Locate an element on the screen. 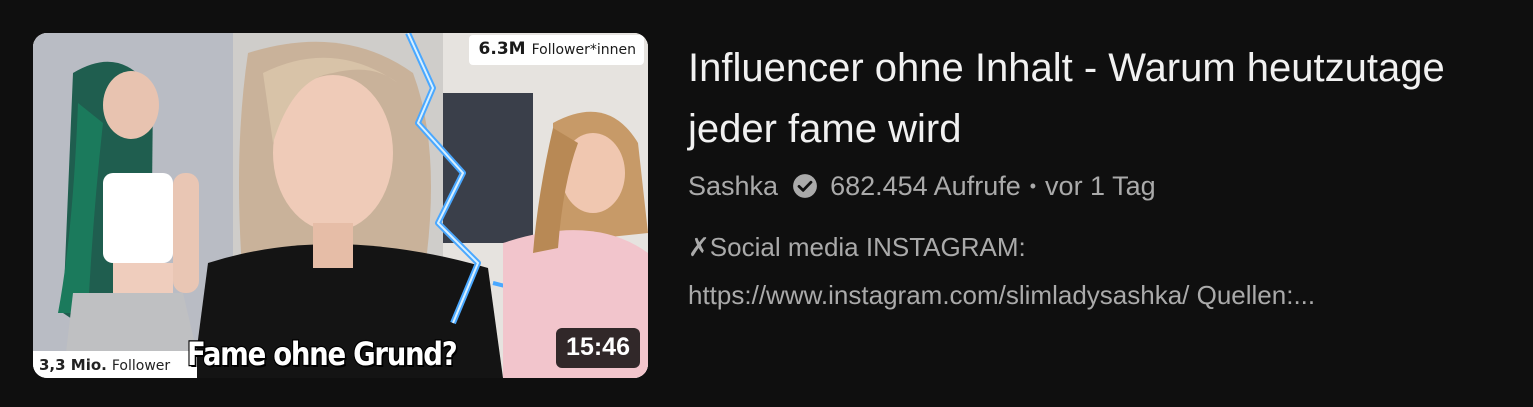 This screenshot has width=1533, height=407. thumbnail-follower-label-top: Follower*innen is located at coordinates (583, 50).